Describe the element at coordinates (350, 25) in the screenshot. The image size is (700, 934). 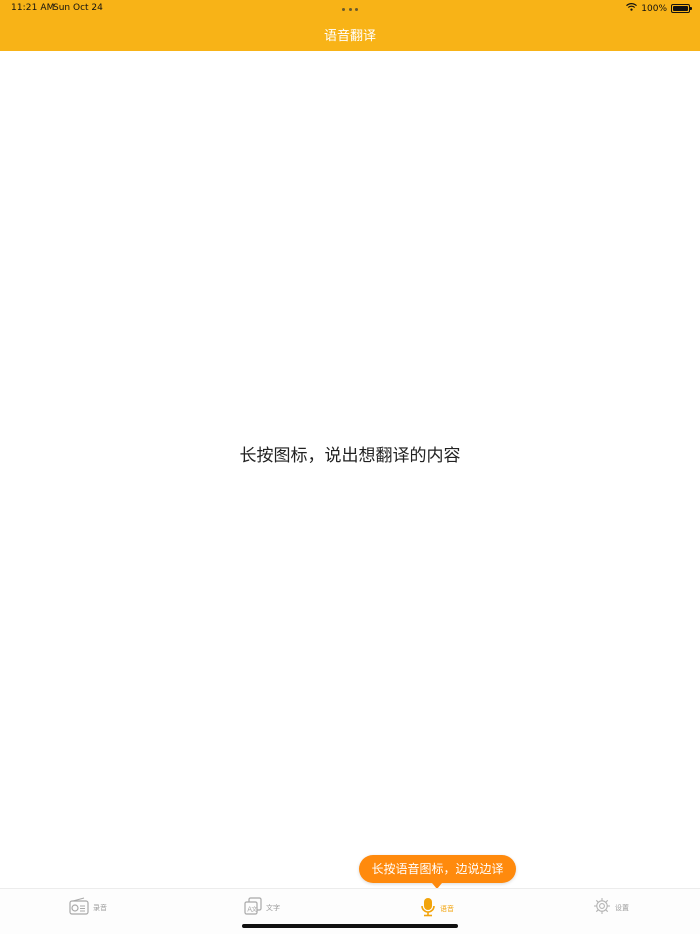
I see `top-bar: 11:21 AM Sun Oct 24 100% 语音翻译` at that location.